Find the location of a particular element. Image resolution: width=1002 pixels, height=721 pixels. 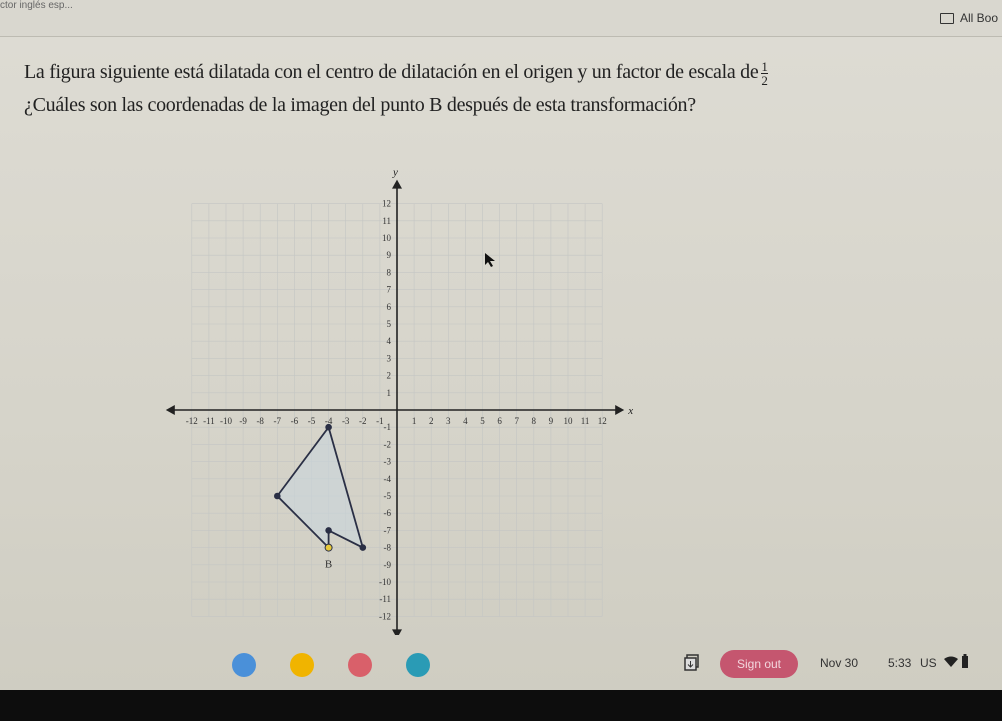

x-tick-label: -10 is located at coordinates (226, 421).